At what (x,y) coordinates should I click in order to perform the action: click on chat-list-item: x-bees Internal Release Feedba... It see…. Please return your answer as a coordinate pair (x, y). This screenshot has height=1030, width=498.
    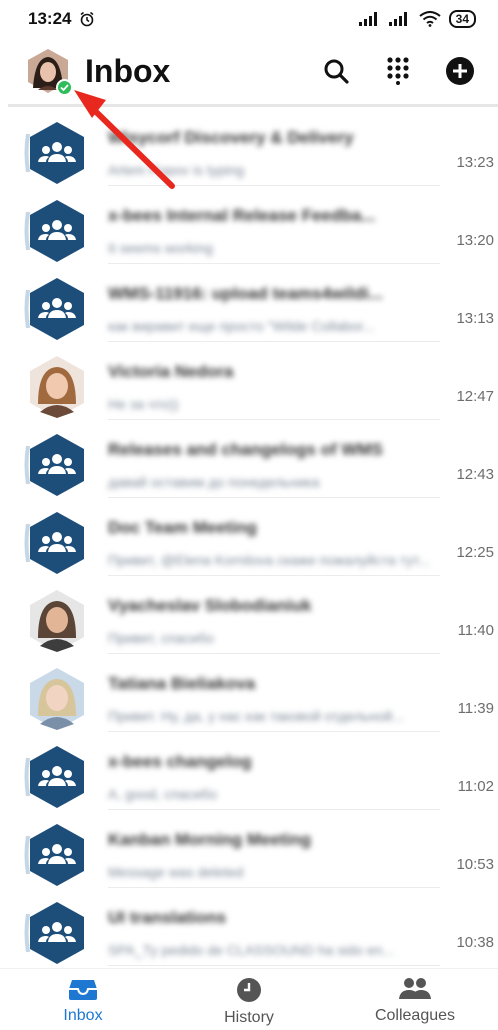
    Looking at the image, I should click on (249, 227).